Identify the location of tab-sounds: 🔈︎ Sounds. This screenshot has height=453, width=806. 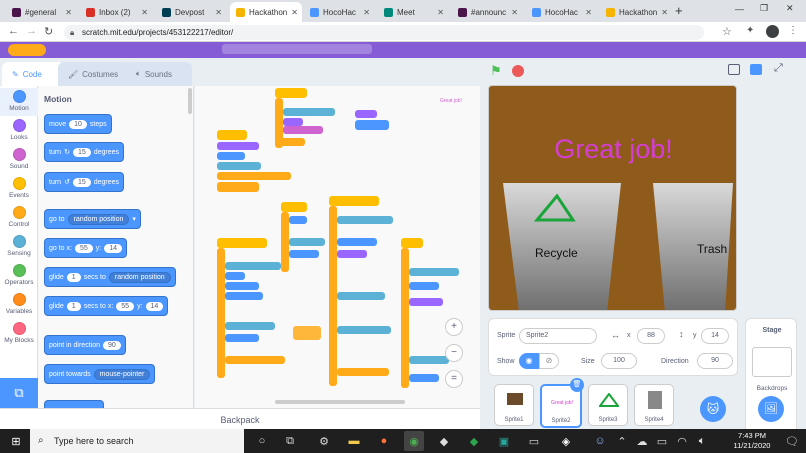
(159, 74).